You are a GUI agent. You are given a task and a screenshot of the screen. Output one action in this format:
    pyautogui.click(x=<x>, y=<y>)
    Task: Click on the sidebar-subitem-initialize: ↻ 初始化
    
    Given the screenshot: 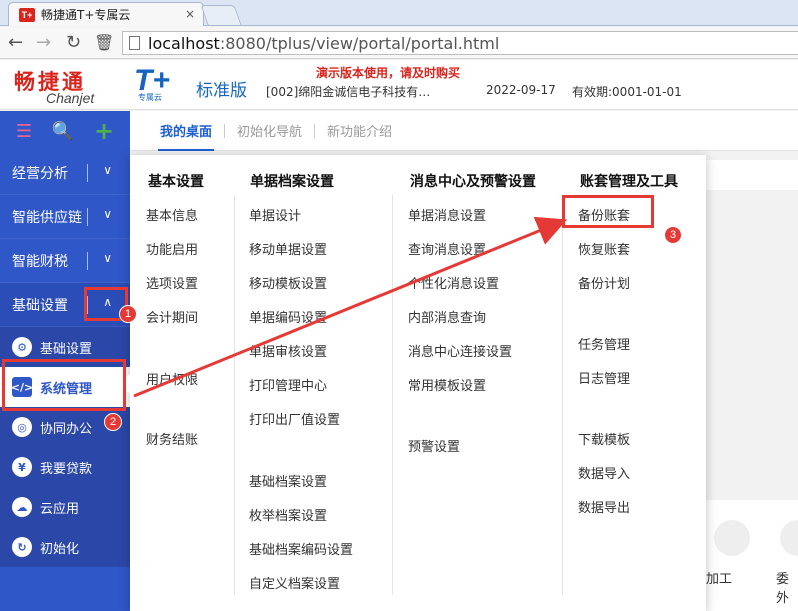 What is the action you would take?
    pyautogui.click(x=65, y=547)
    